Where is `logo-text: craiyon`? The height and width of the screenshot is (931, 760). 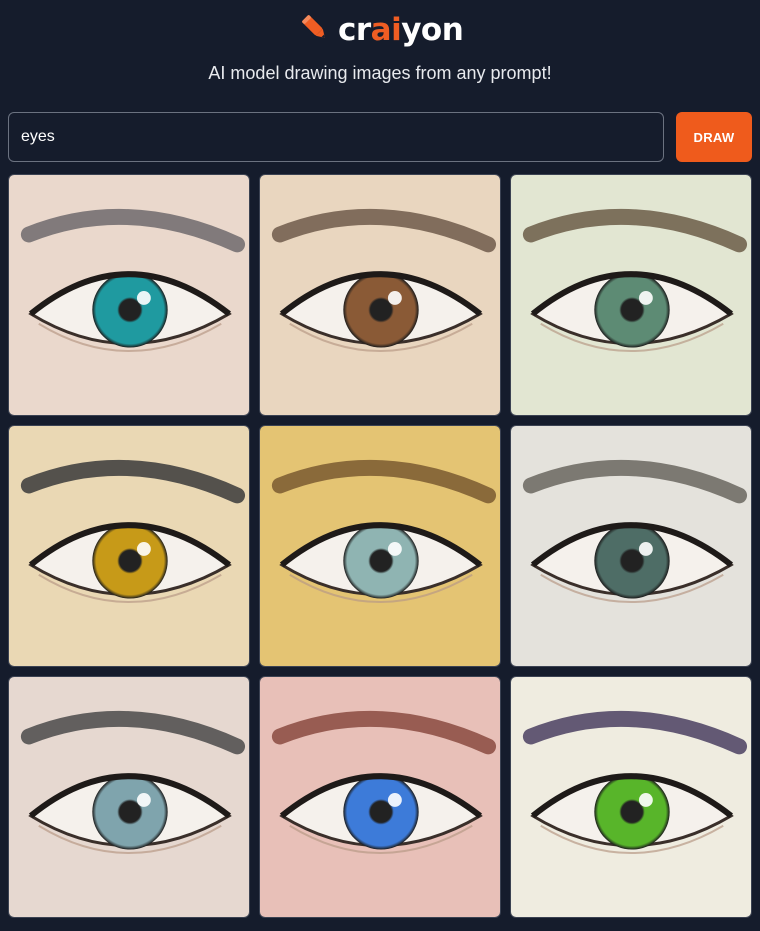
logo-text: craiyon is located at coordinates (401, 30).